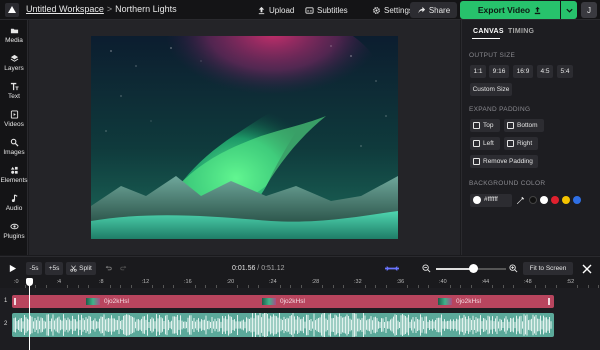  What do you see at coordinates (315, 282) in the screenshot?
I see `ruler-tick-label: :28` at bounding box center [315, 282].